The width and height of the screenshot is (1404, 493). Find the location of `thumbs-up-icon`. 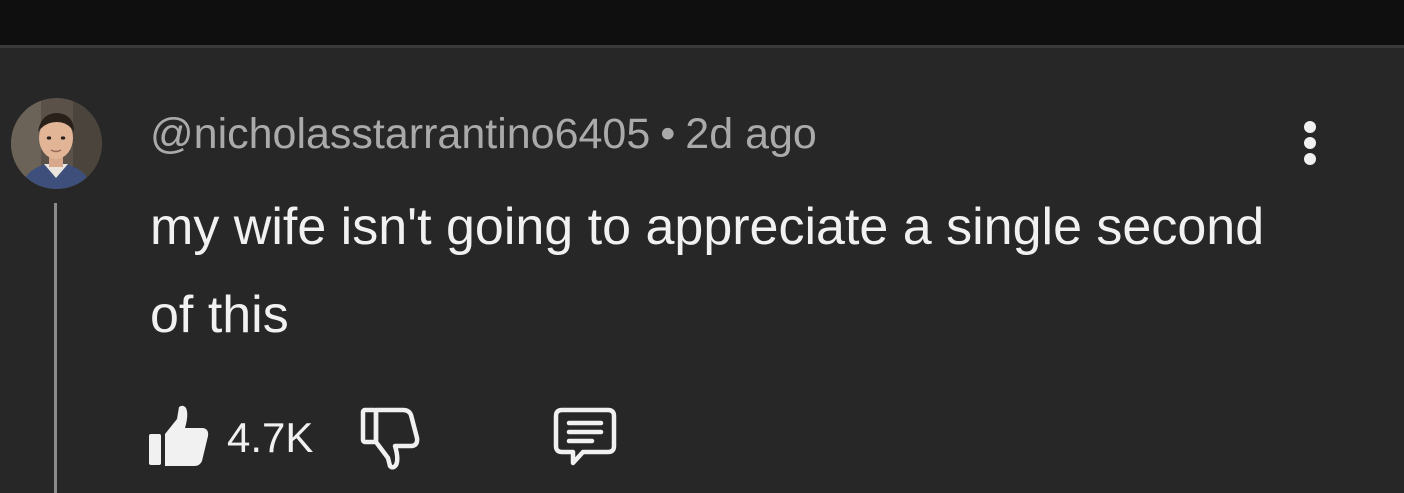

thumbs-up-icon is located at coordinates (179, 435).